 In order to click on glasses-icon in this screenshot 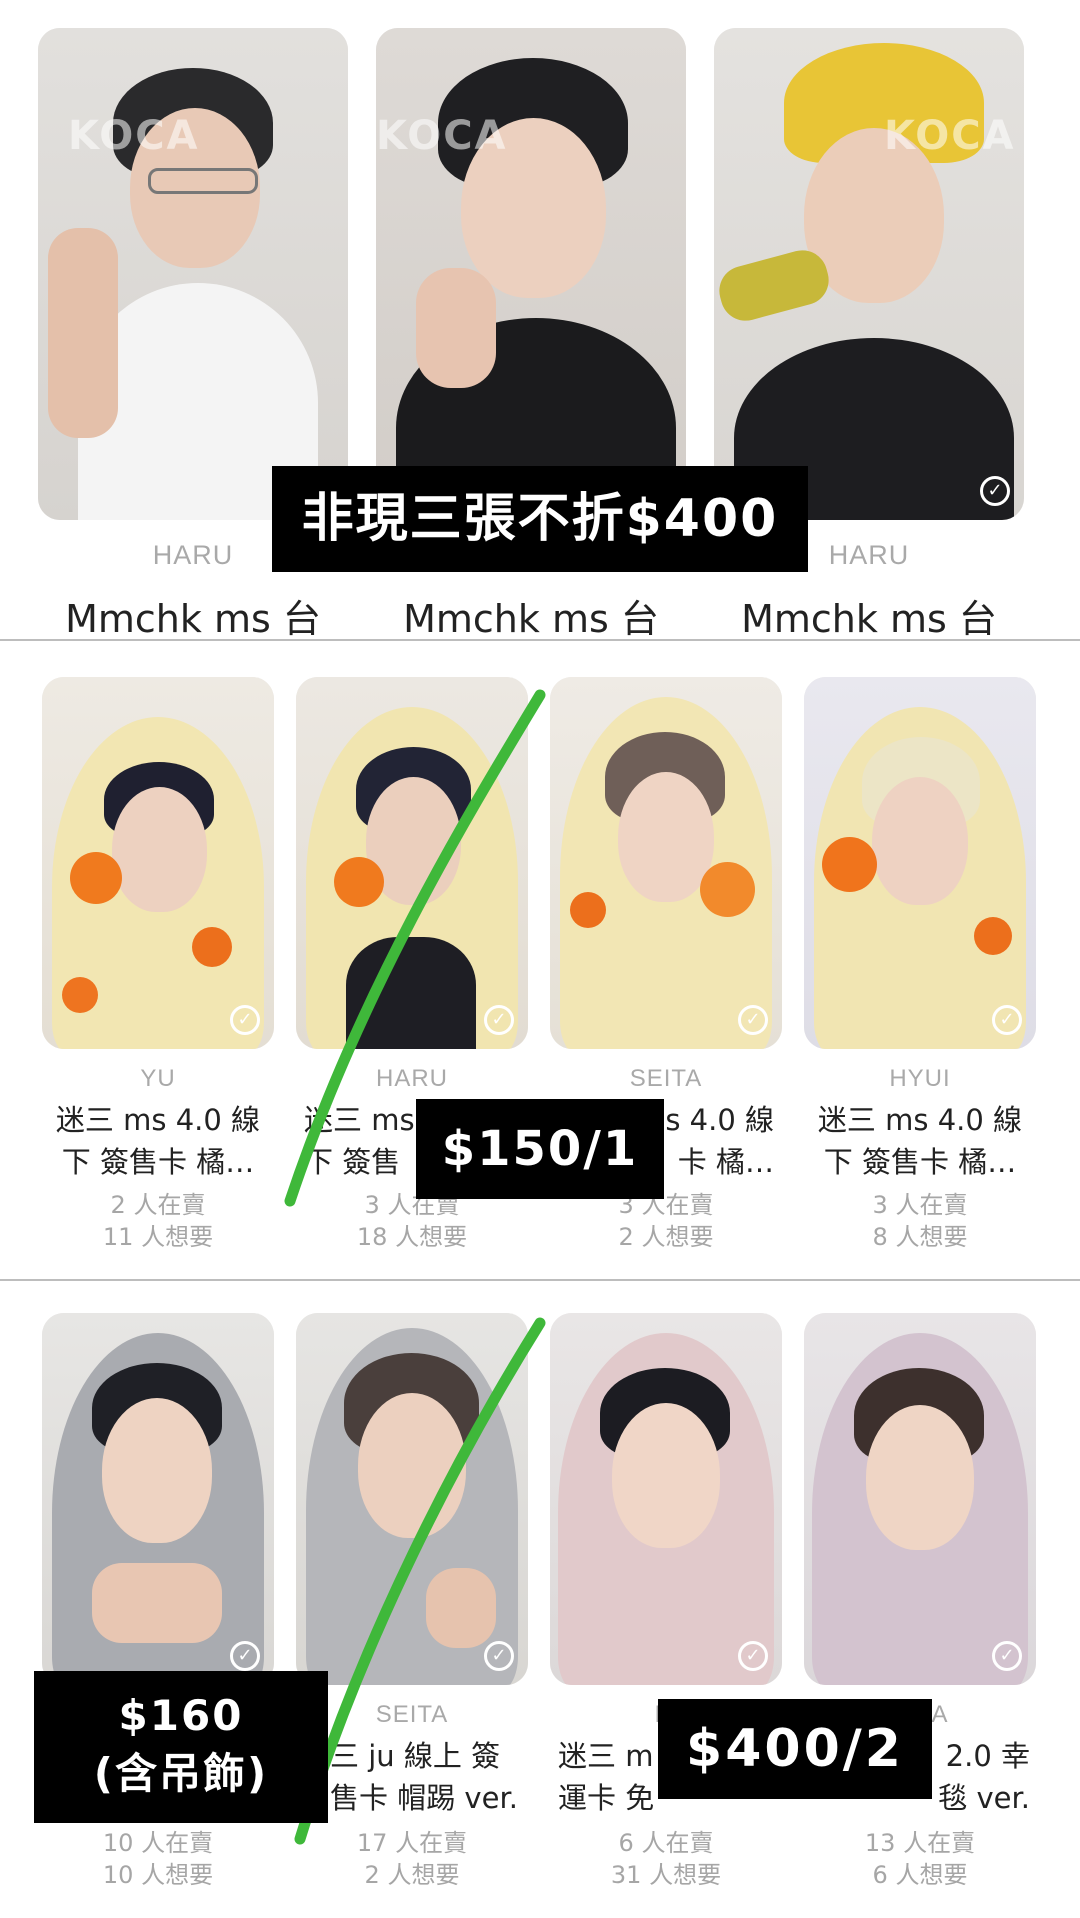, I will do `click(203, 181)`.